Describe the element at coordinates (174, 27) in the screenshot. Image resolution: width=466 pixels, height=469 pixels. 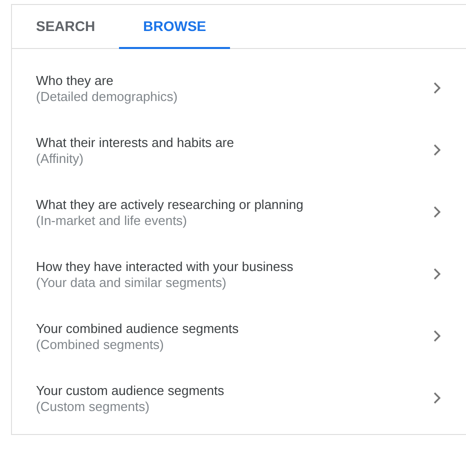
I see `tab: BROWSE` at that location.